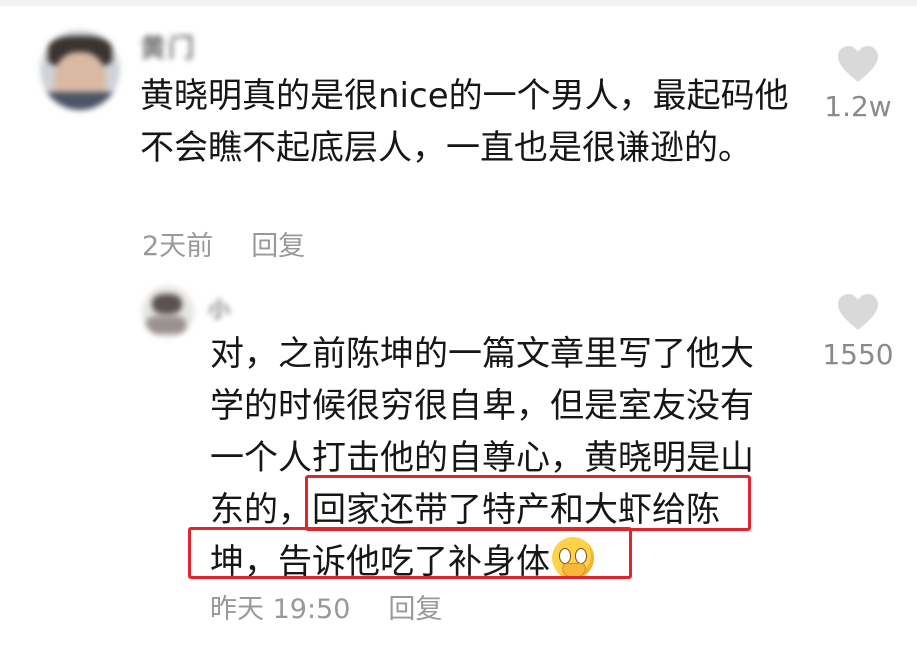  I want to click on pleading-face-emoji, so click(573, 558).